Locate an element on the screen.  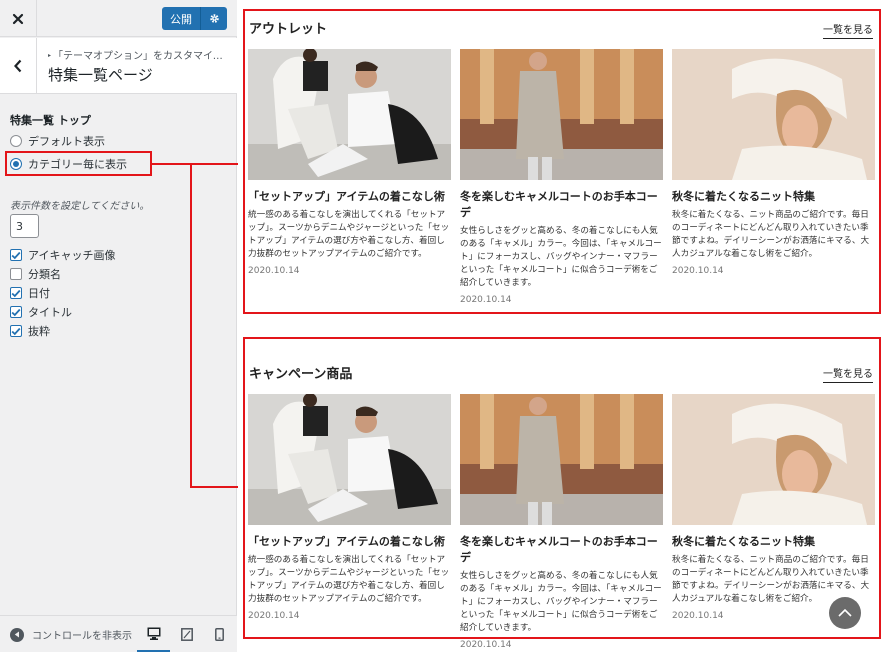
radio-highlight-box is located at coordinates (78, 163).